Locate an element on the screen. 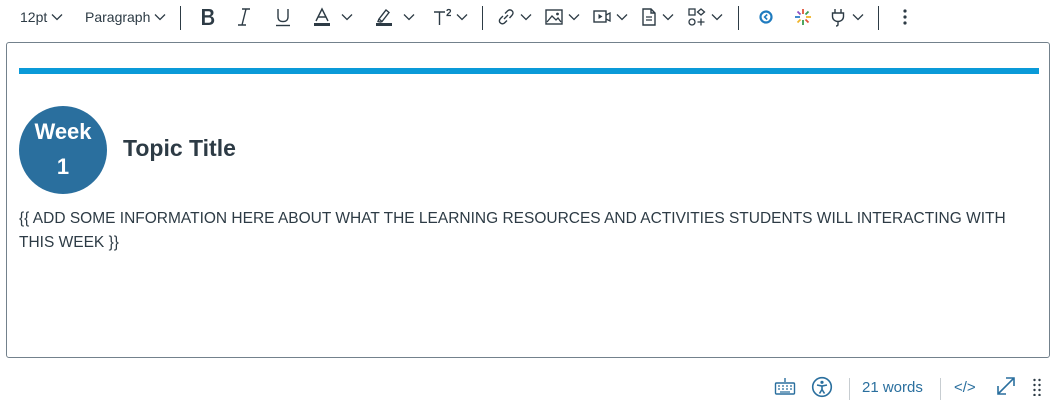 This screenshot has width=1060, height=408. bold-button is located at coordinates (208, 17).